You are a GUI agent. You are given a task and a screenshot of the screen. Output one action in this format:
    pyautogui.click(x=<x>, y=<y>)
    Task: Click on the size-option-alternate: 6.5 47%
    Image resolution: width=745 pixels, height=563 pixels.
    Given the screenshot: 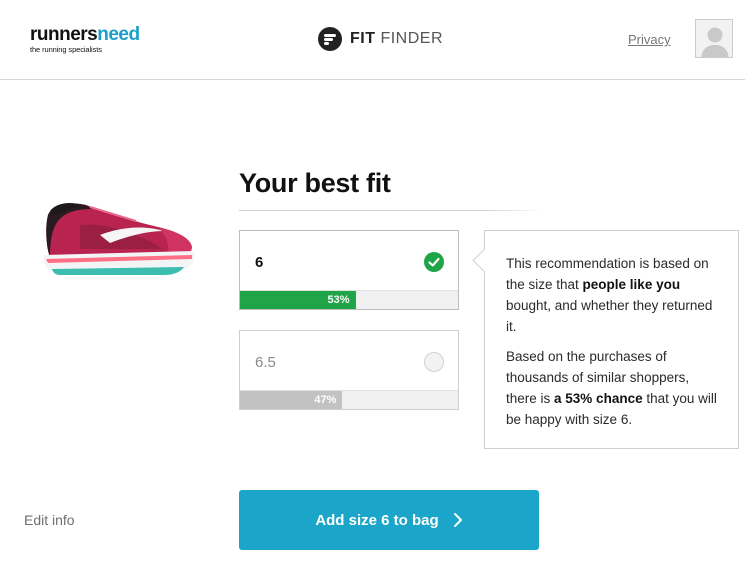 What is the action you would take?
    pyautogui.click(x=349, y=370)
    